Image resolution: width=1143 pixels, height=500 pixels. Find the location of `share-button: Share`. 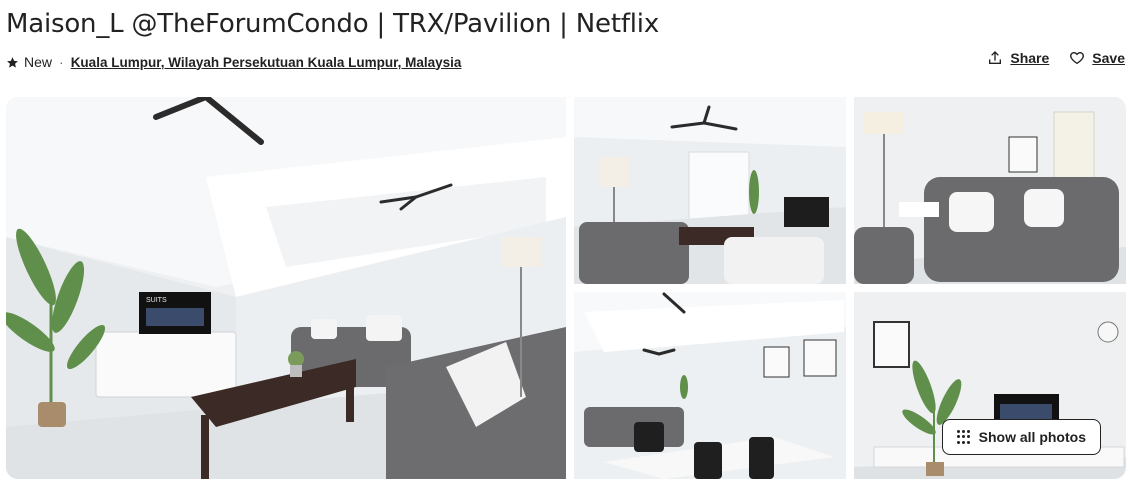

share-button: Share is located at coordinates (1018, 58).